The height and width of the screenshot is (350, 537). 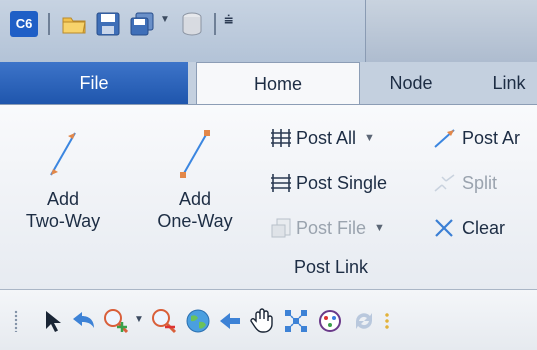 I want to click on add-two-way-line2: Two-Way, so click(x=63, y=221).